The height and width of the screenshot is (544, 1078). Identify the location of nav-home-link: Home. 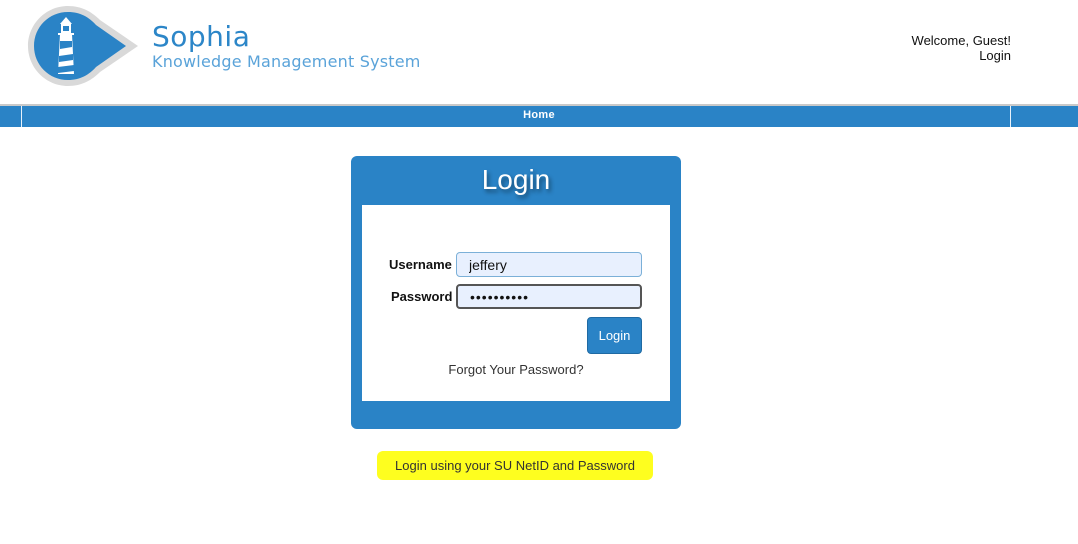
(539, 115).